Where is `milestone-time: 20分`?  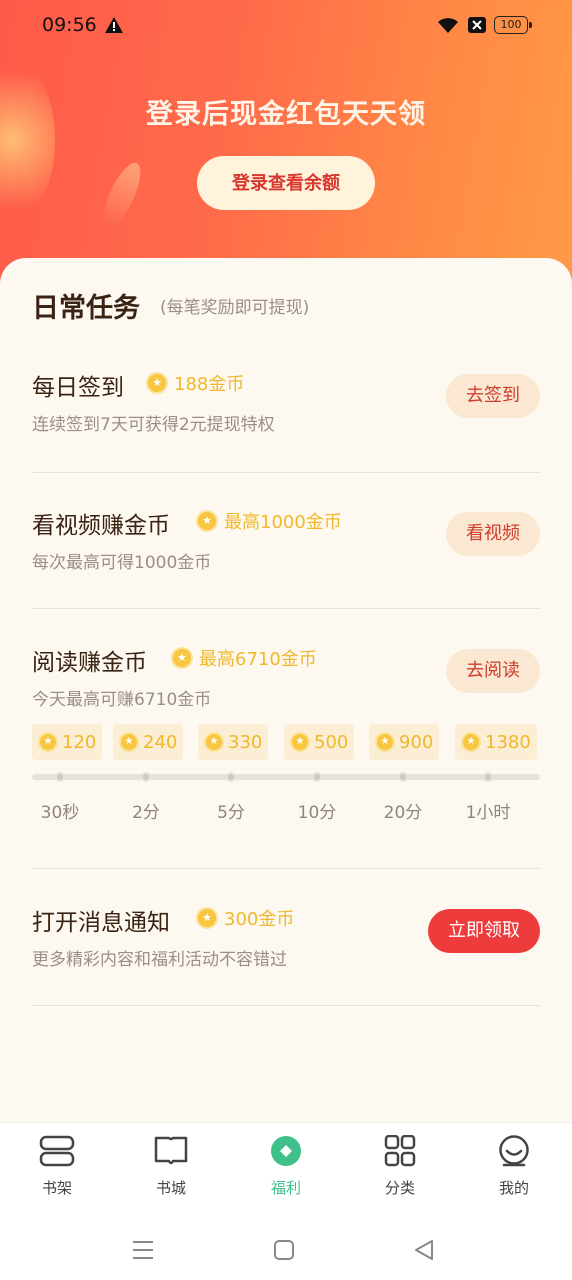
milestone-time: 20分 is located at coordinates (403, 813).